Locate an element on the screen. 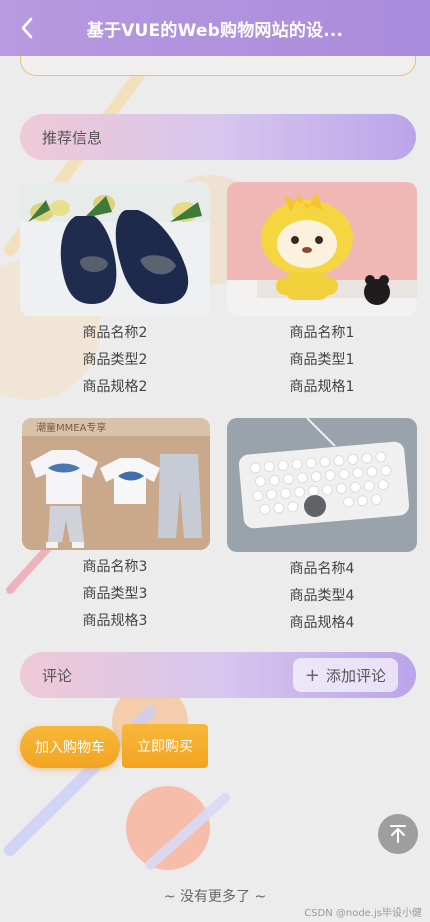 The width and height of the screenshot is (430, 922). add-to-cart-button: 加入购物车 is located at coordinates (70, 747).